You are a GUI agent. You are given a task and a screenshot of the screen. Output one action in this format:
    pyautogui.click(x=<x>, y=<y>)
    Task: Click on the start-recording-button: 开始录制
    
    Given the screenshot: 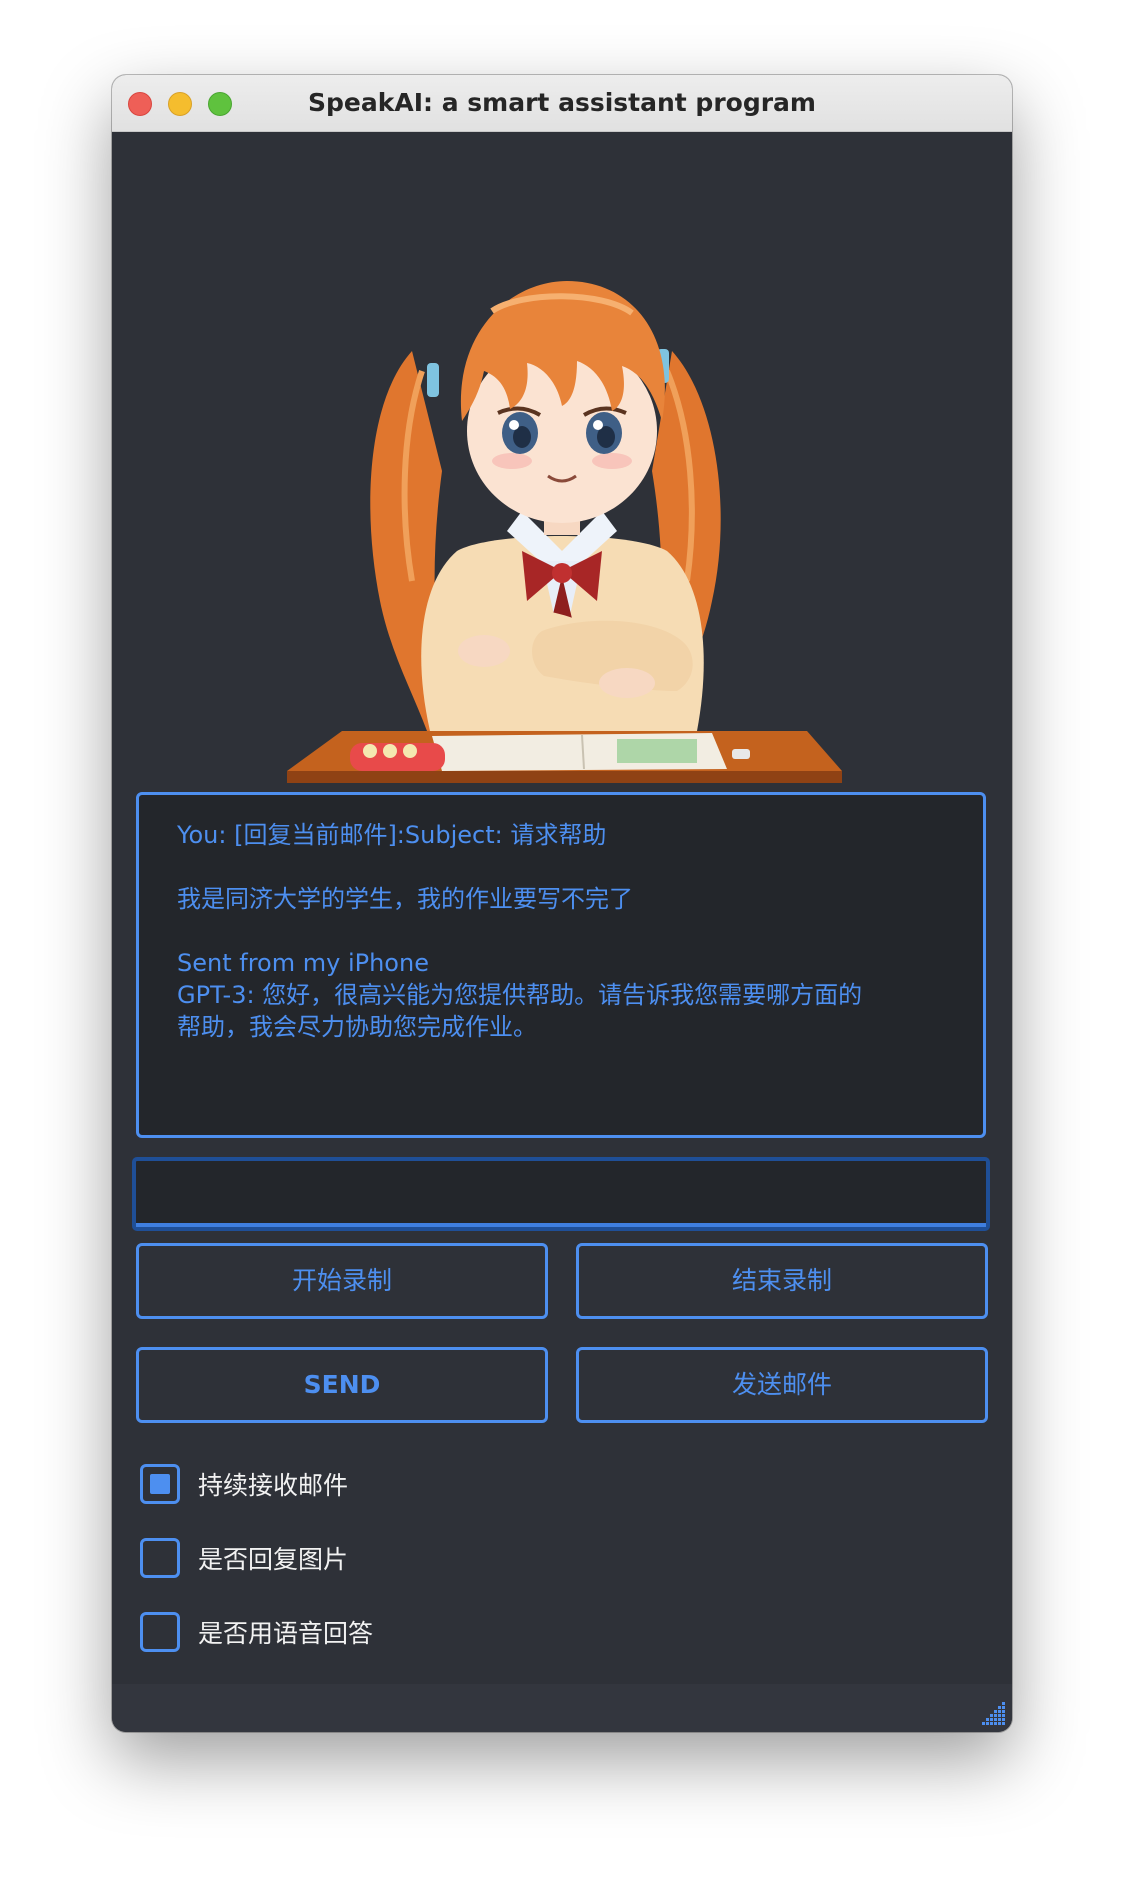 What is the action you would take?
    pyautogui.click(x=342, y=1281)
    